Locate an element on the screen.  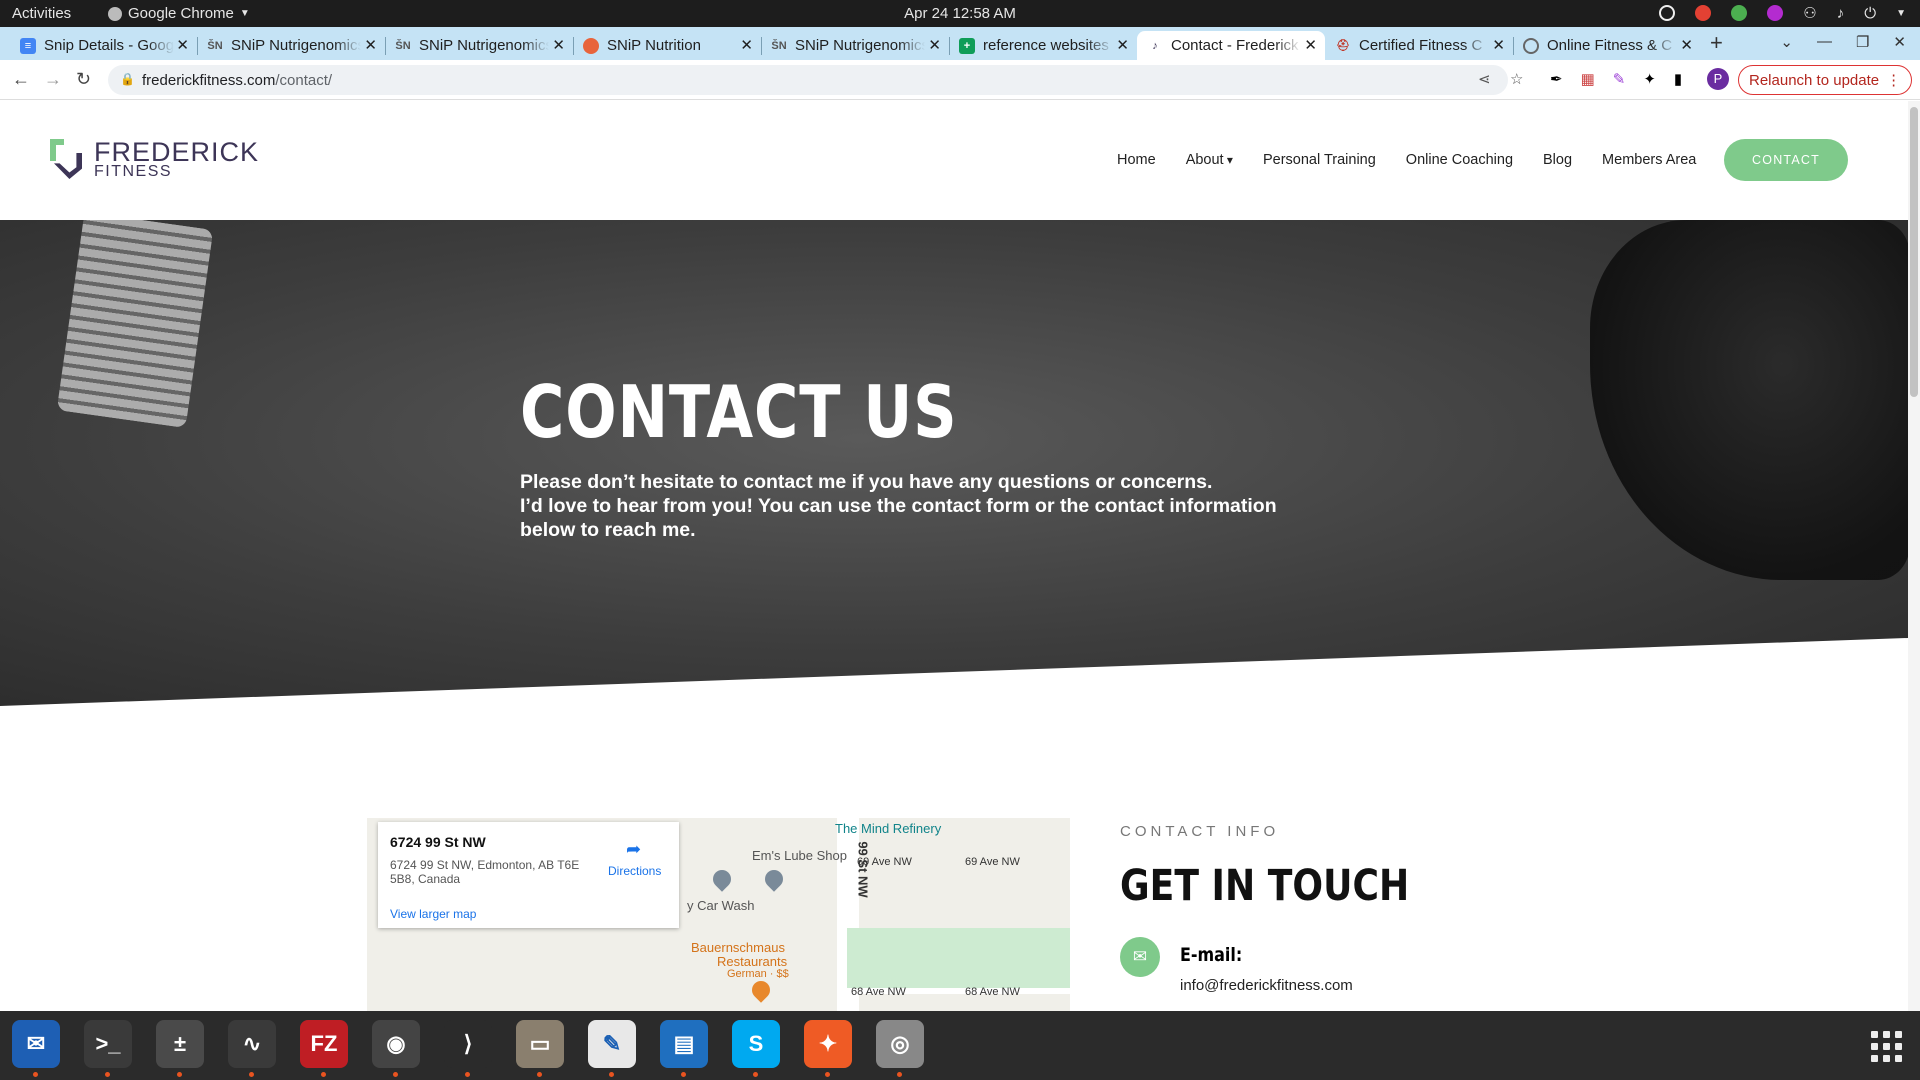
site-logo: FREDERICK FITNESS is located at coordinates (154, 159).